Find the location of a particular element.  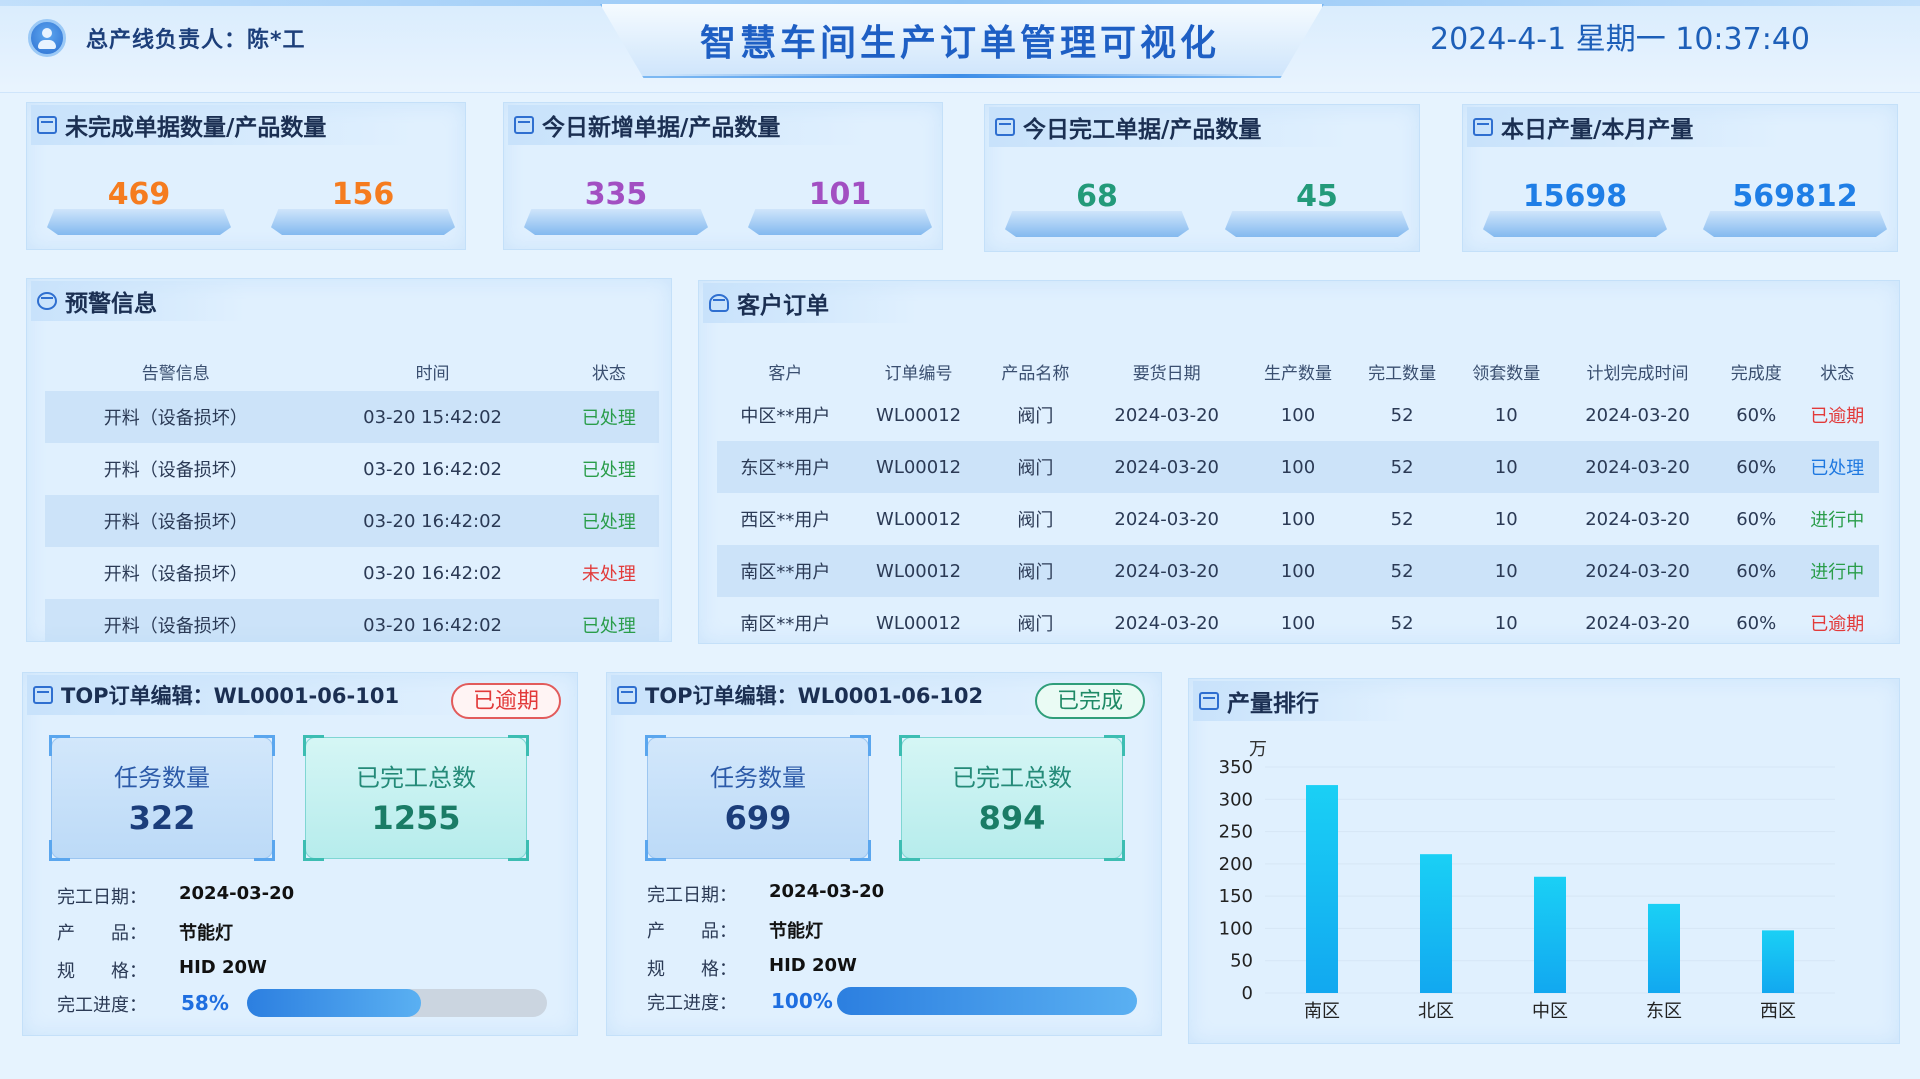

warning-time: 03-20 15:42:02 is located at coordinates (432, 417).